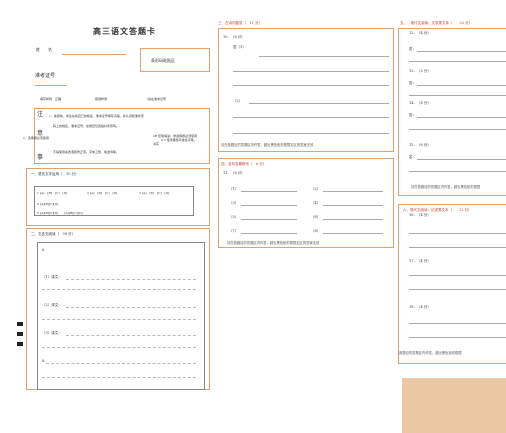  Describe the element at coordinates (86, 126) in the screenshot. I see `note-1b: 码上的姓名、准考证号，在规定位置贴好条形码。` at that location.